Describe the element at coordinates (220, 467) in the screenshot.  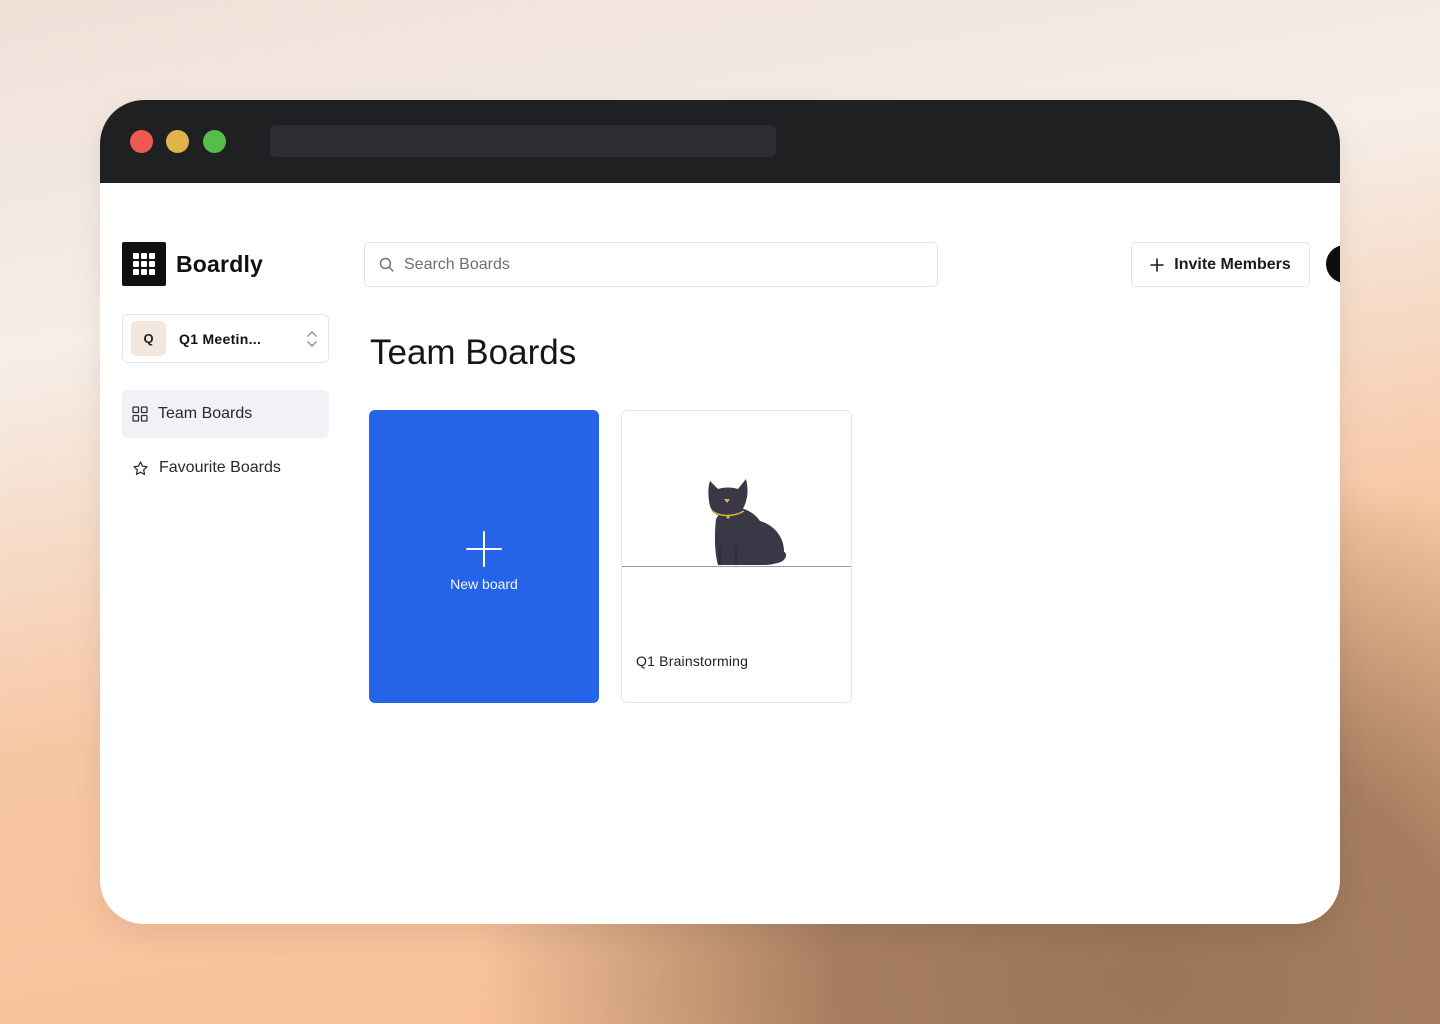
I see `sidebar-item-label: Favourite Boards` at that location.